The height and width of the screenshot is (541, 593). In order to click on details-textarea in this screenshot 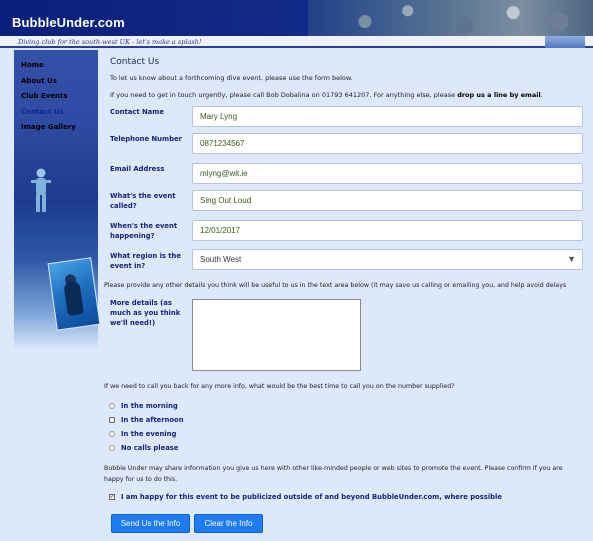, I will do `click(276, 335)`.